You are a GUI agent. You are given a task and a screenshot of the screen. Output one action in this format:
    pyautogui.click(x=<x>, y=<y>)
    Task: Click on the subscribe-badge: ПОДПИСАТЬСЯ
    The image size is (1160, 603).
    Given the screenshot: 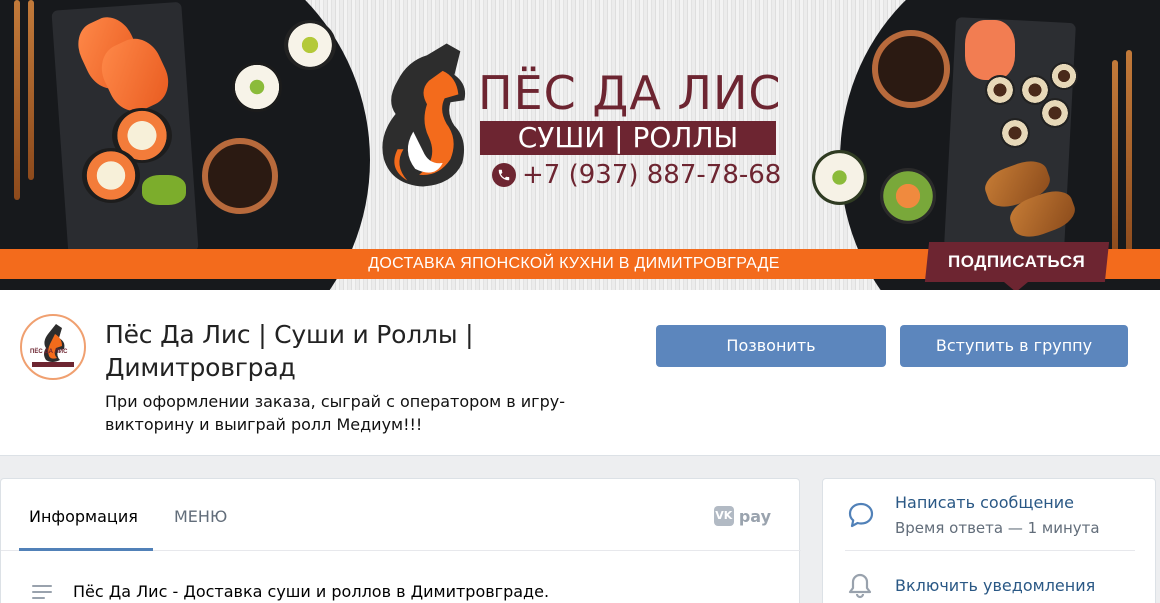 What is the action you would take?
    pyautogui.click(x=1017, y=262)
    